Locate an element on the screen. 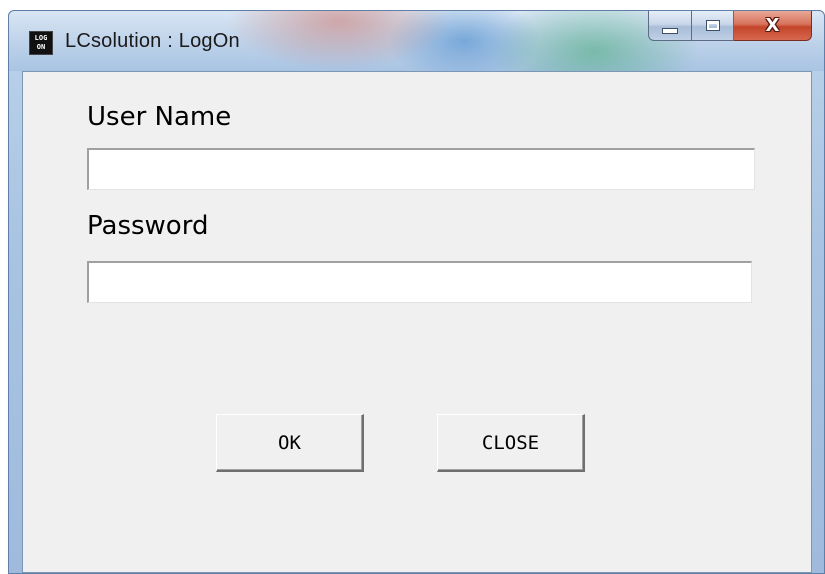 This screenshot has width=825, height=574. password-input is located at coordinates (419, 282).